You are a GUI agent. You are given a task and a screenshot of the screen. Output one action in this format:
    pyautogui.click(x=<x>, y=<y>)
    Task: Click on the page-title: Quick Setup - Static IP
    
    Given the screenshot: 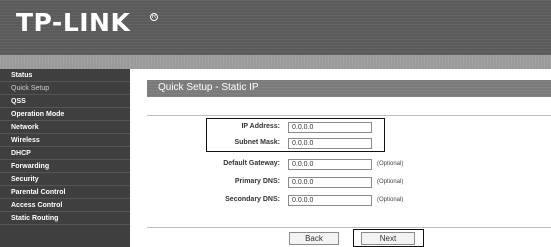 What is the action you would take?
    pyautogui.click(x=208, y=87)
    